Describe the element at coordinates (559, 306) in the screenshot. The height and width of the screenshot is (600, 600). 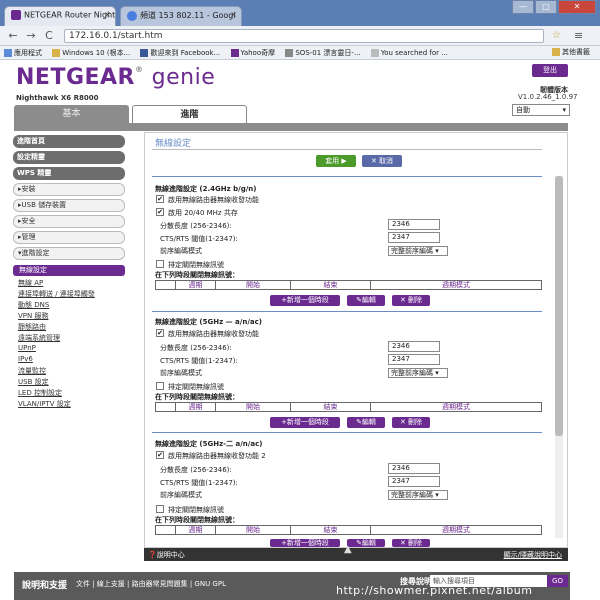
I see `scrollbar-thumb` at that location.